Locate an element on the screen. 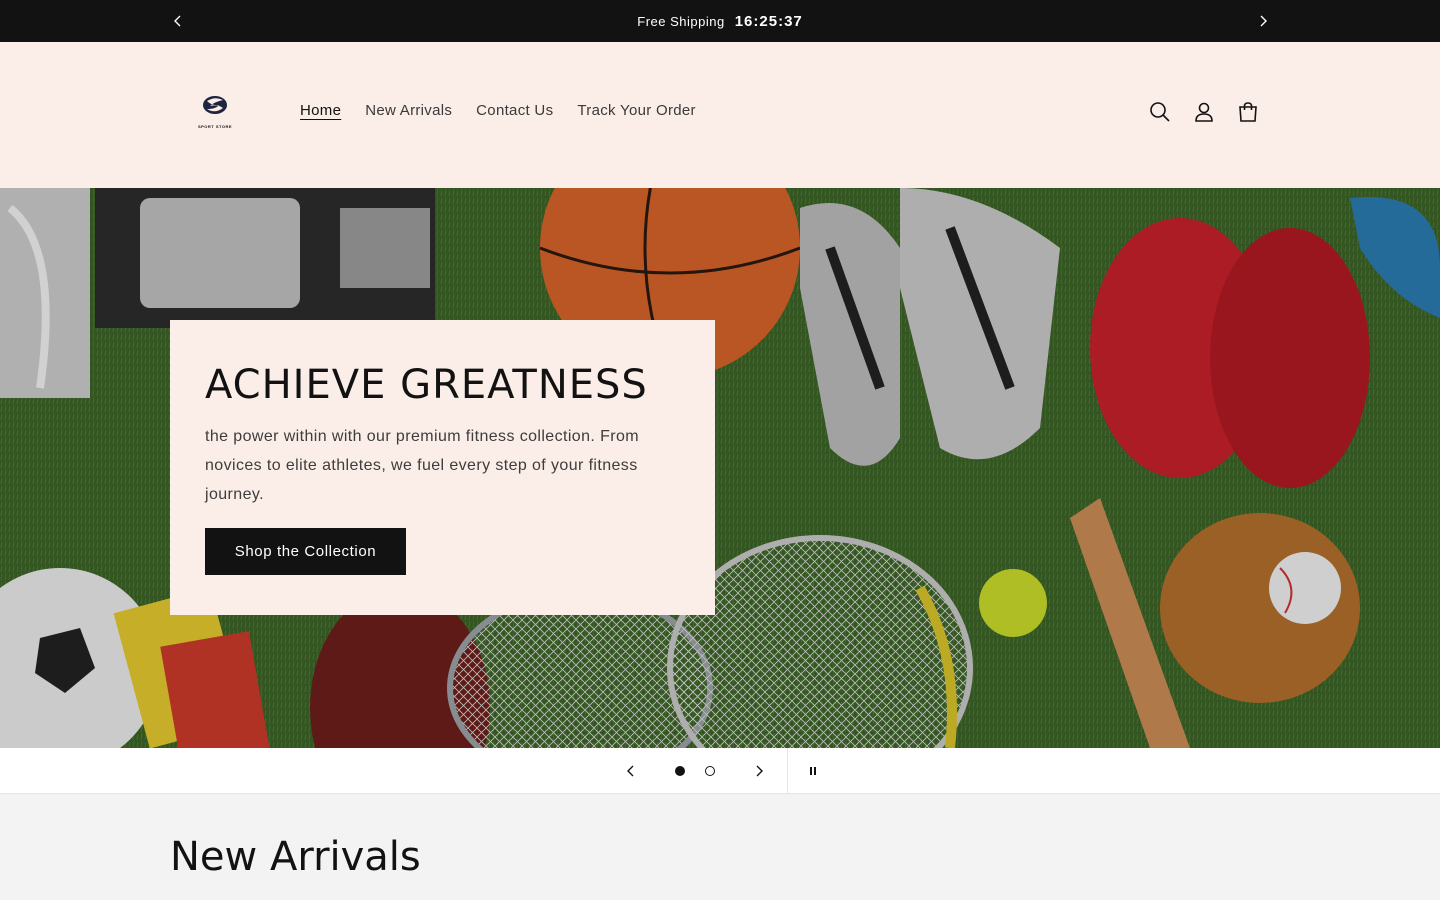 The height and width of the screenshot is (900, 1440). slide-indicator is located at coordinates (710, 771).